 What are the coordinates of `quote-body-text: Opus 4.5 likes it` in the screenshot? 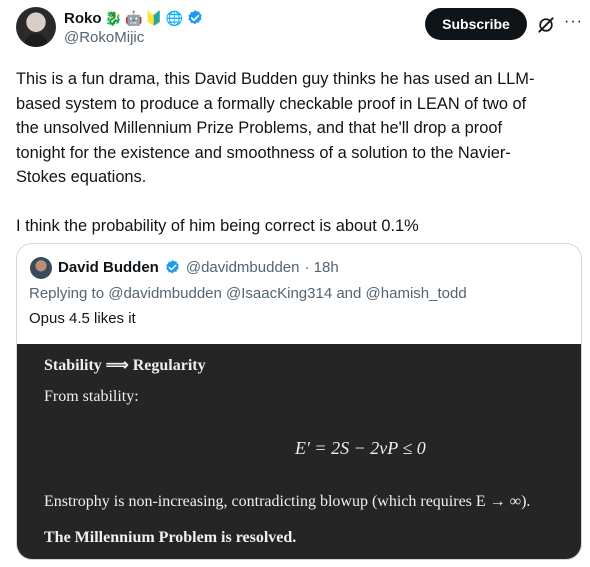 It's located at (82, 318).